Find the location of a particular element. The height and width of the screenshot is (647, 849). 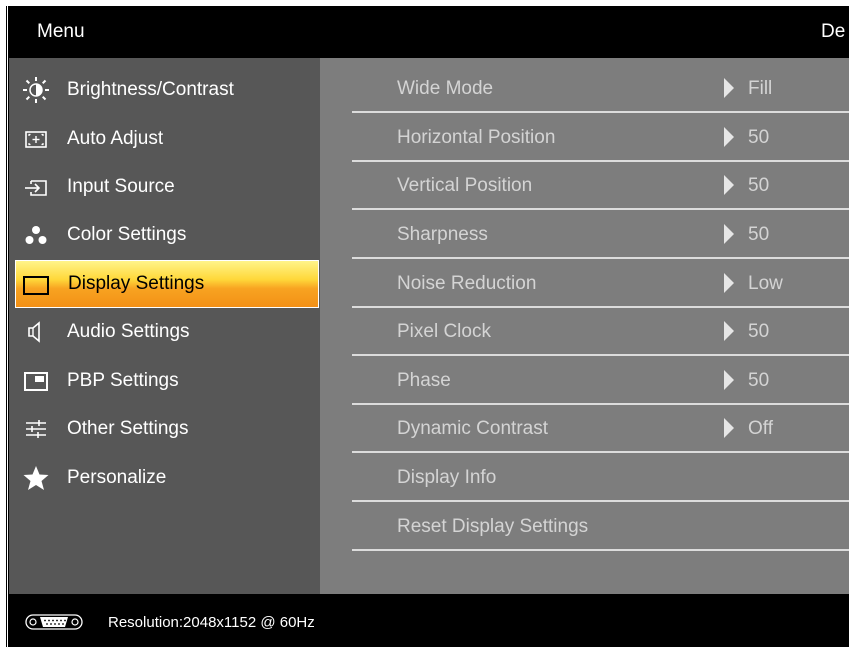

option-label: Vertical Position is located at coordinates (465, 185).